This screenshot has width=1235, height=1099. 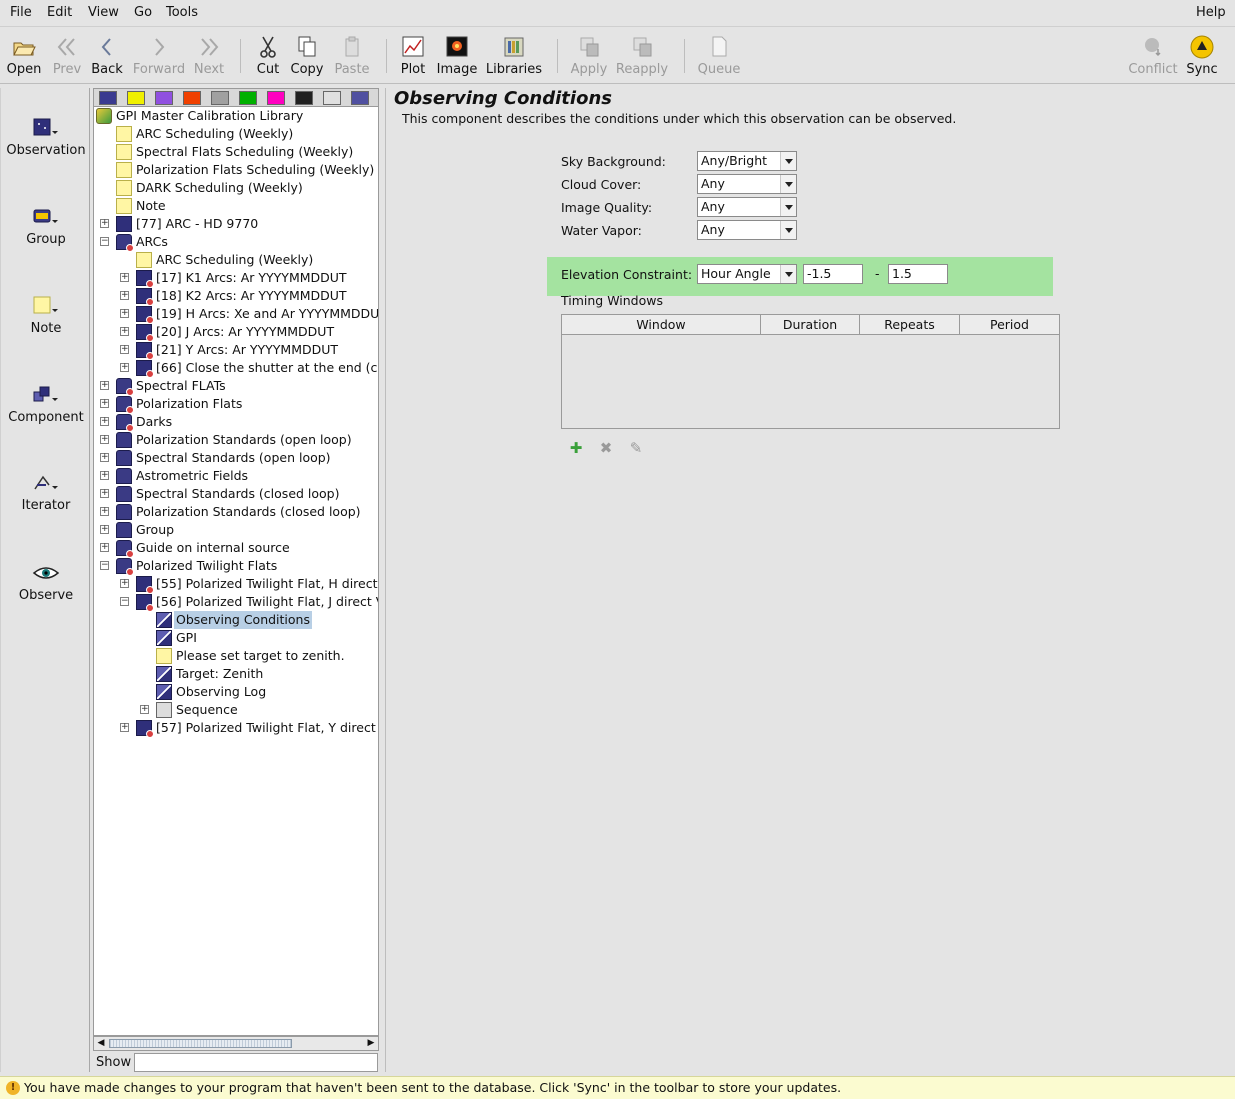 I want to click on column-window: Window, so click(x=661, y=324).